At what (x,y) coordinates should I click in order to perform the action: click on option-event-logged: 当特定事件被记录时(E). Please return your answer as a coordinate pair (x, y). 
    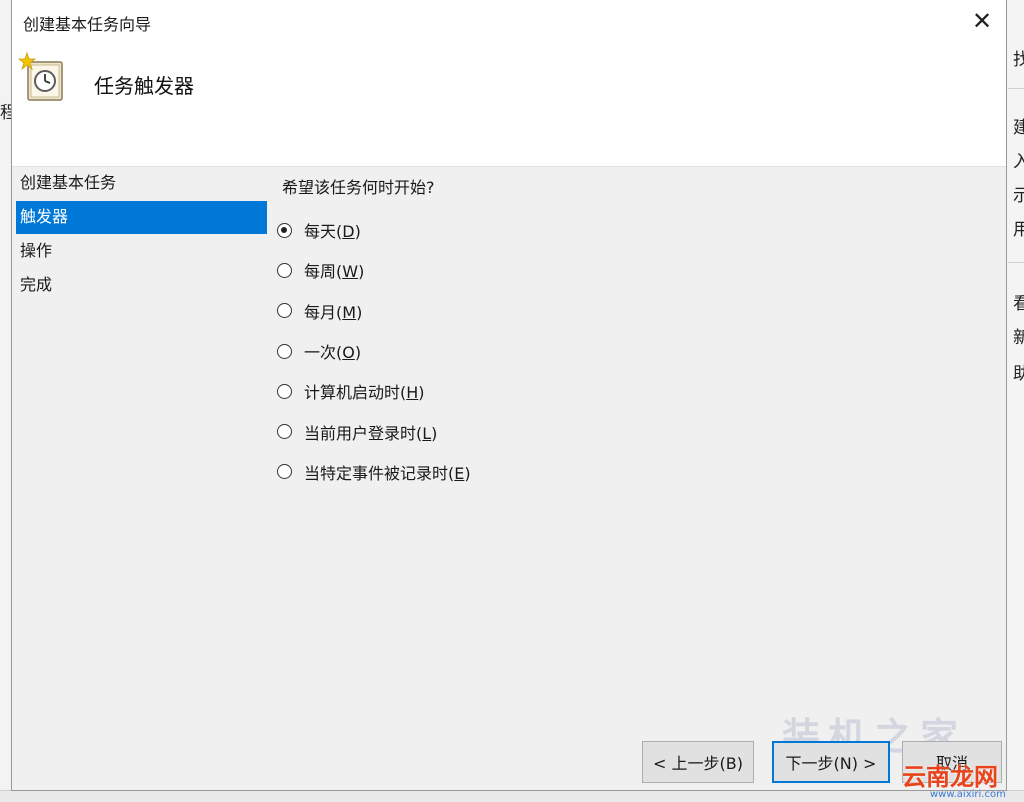
    Looking at the image, I should click on (374, 472).